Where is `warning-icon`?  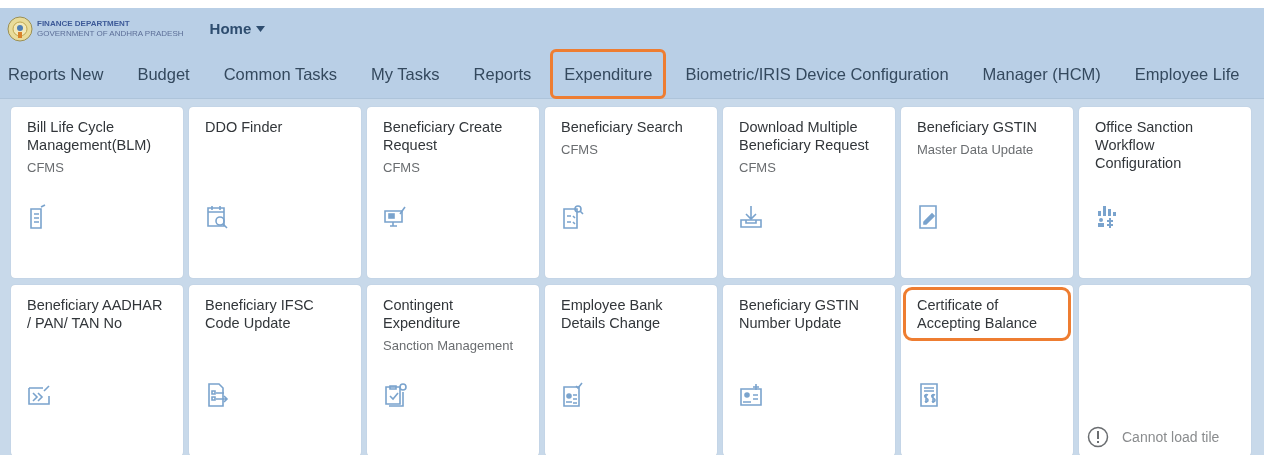 warning-icon is located at coordinates (1098, 437).